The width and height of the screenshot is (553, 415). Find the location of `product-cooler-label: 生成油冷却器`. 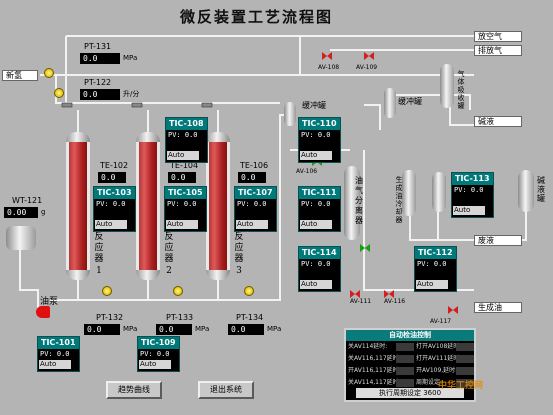

product-cooler-label: 生成油冷却器 is located at coordinates (399, 200).